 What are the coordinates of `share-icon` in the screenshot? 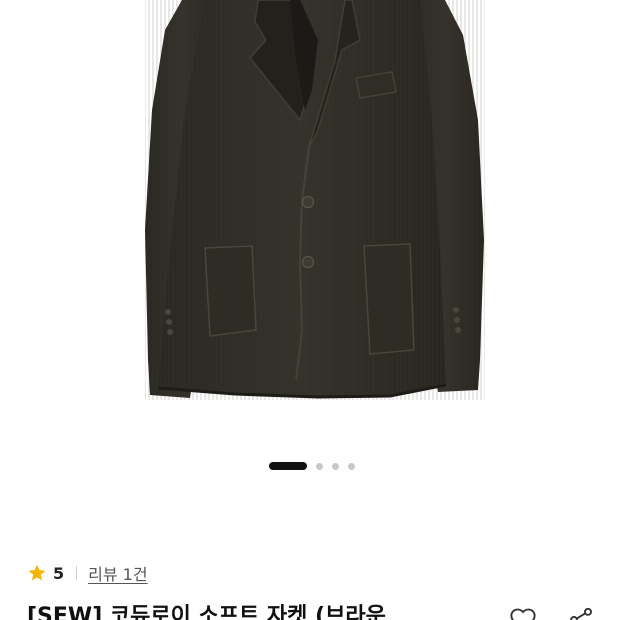 It's located at (581, 613).